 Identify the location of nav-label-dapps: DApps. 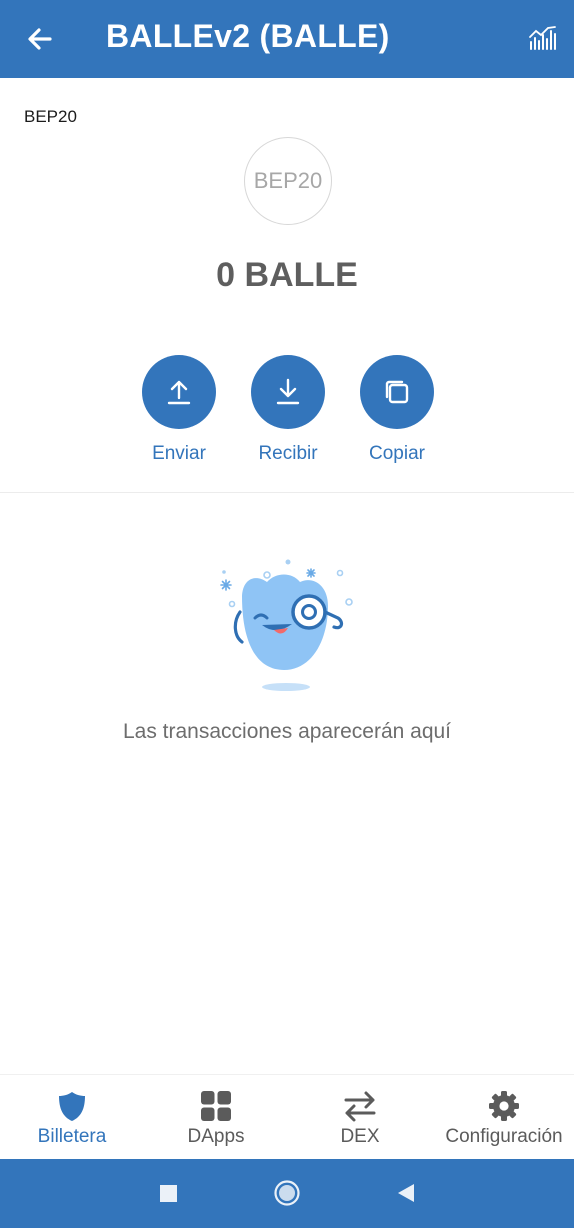
(216, 1137).